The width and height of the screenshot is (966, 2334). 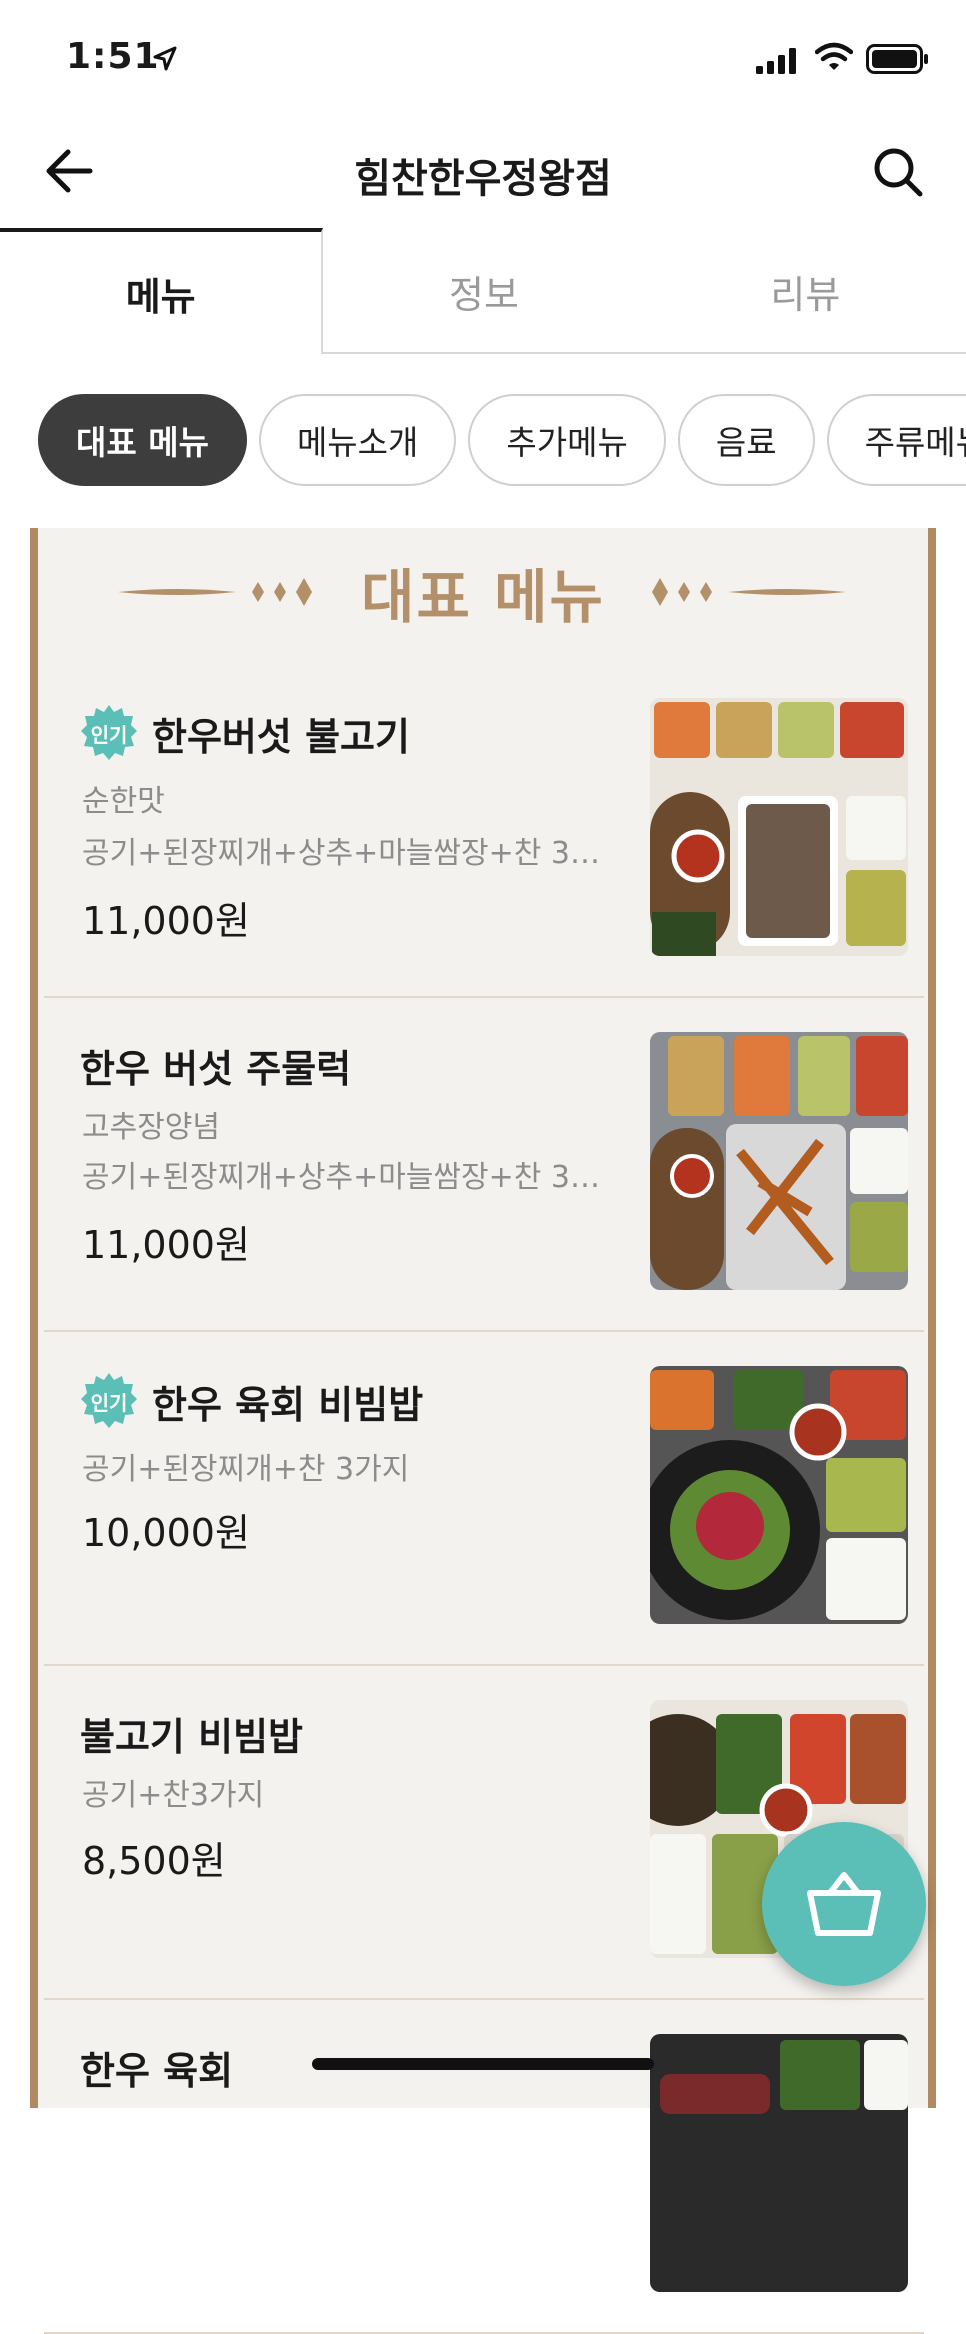 What do you see at coordinates (246, 1469) in the screenshot?
I see `item-description: 공기+된장찌개+찬 3가지` at bounding box center [246, 1469].